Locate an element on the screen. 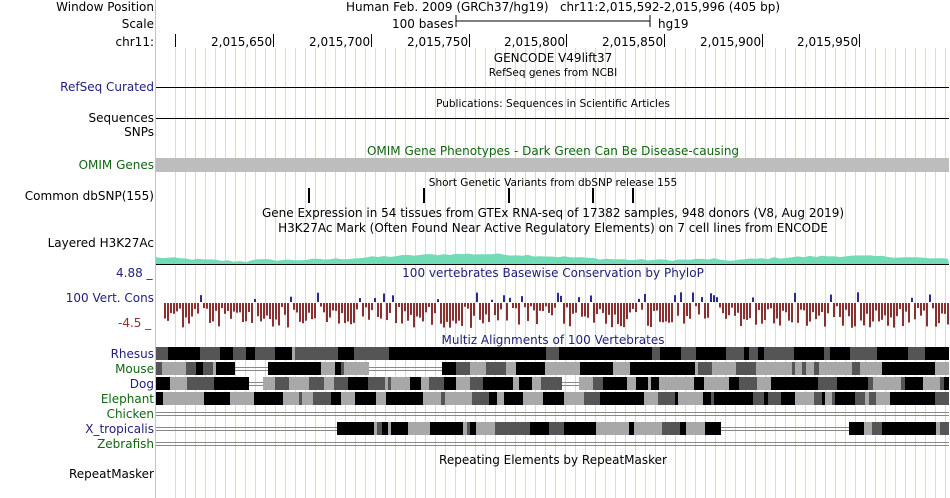 The width and height of the screenshot is (950, 498). species-zebrafish-label: Zebrafish is located at coordinates (125, 444).